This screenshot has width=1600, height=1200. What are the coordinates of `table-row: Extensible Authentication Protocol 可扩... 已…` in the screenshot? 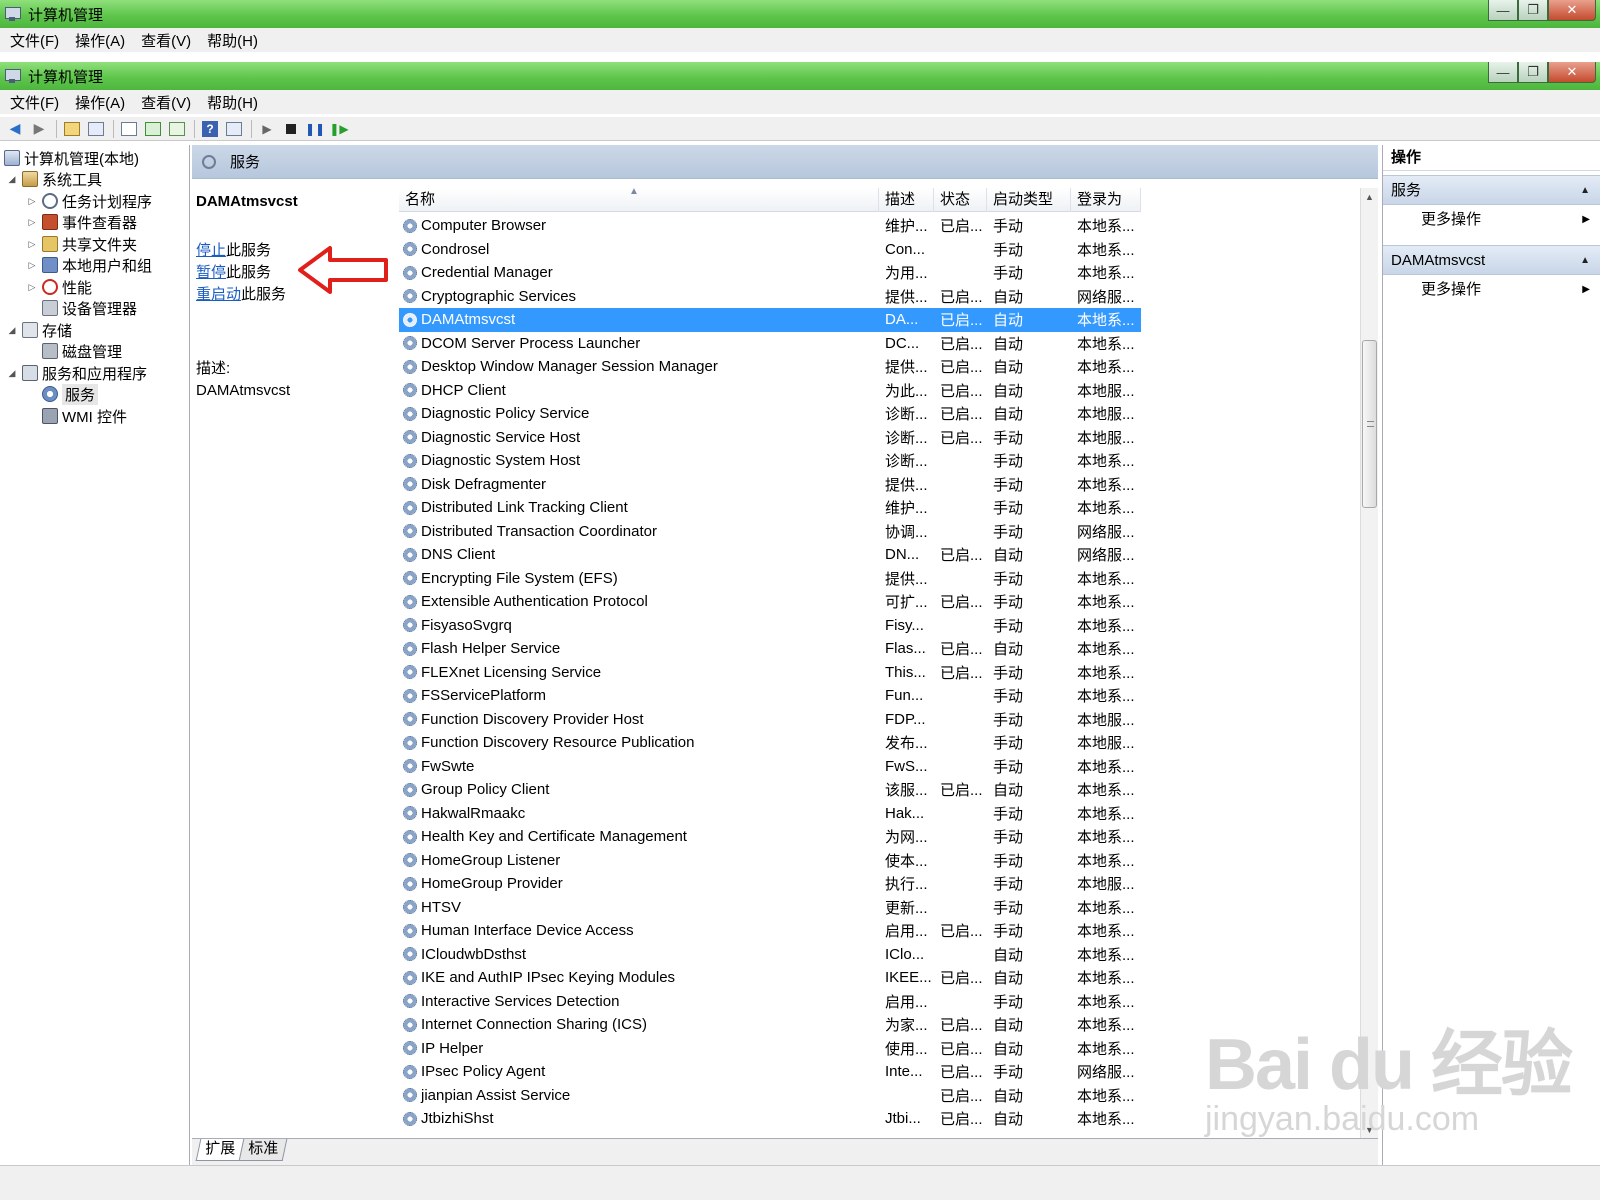 It's located at (770, 602).